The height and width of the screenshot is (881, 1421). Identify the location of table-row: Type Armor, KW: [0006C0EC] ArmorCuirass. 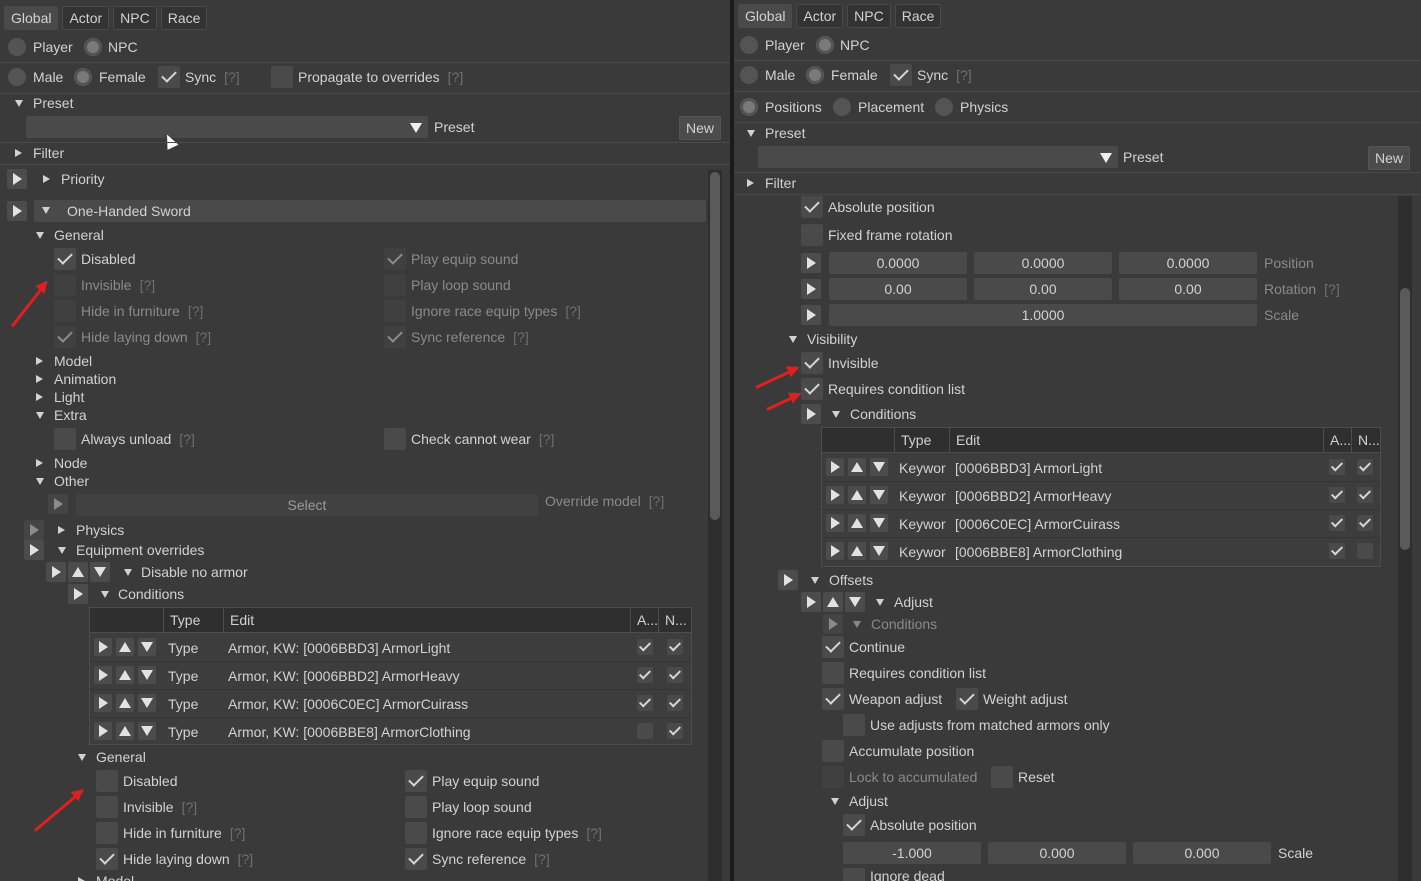
(390, 703).